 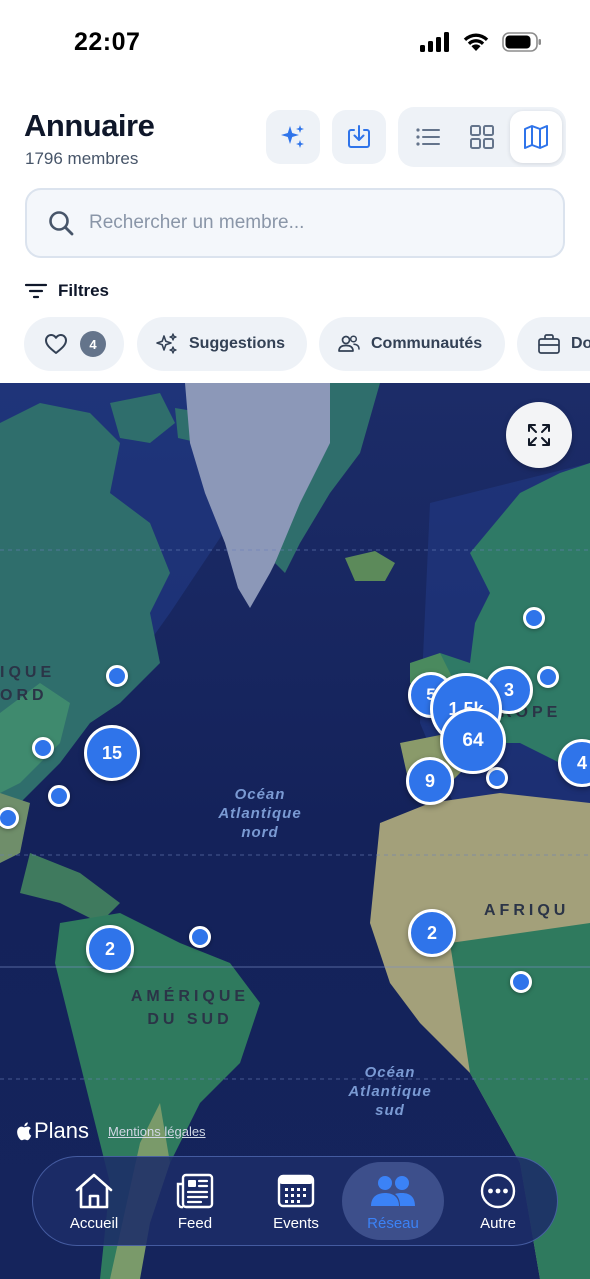 What do you see at coordinates (296, 1223) in the screenshot?
I see `tab-label: Events` at bounding box center [296, 1223].